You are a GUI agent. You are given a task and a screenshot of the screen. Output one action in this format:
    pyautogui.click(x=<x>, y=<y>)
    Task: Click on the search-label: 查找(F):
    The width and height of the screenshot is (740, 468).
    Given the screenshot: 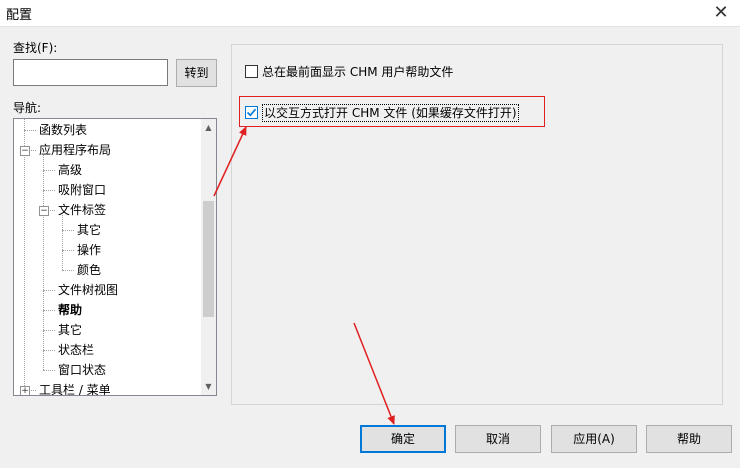 What is the action you would take?
    pyautogui.click(x=35, y=48)
    